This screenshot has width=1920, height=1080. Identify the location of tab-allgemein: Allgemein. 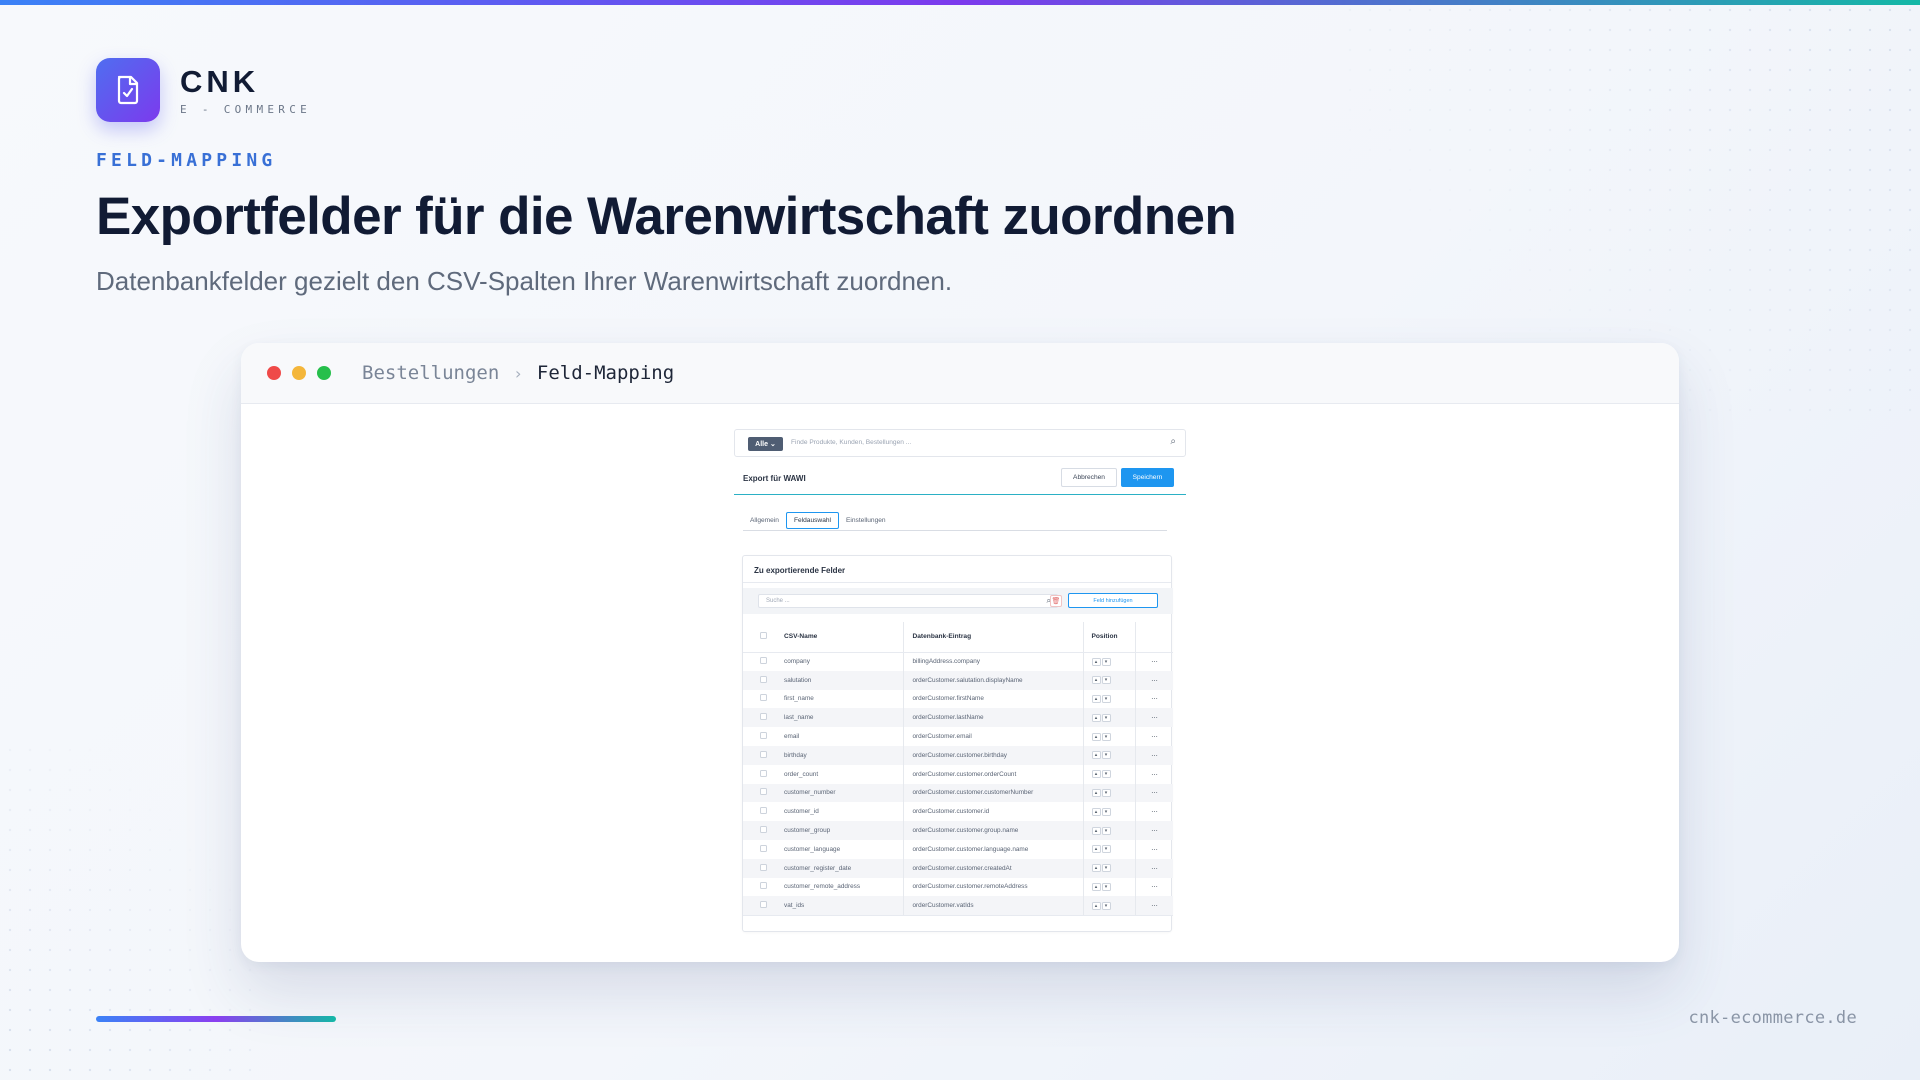
(764, 521).